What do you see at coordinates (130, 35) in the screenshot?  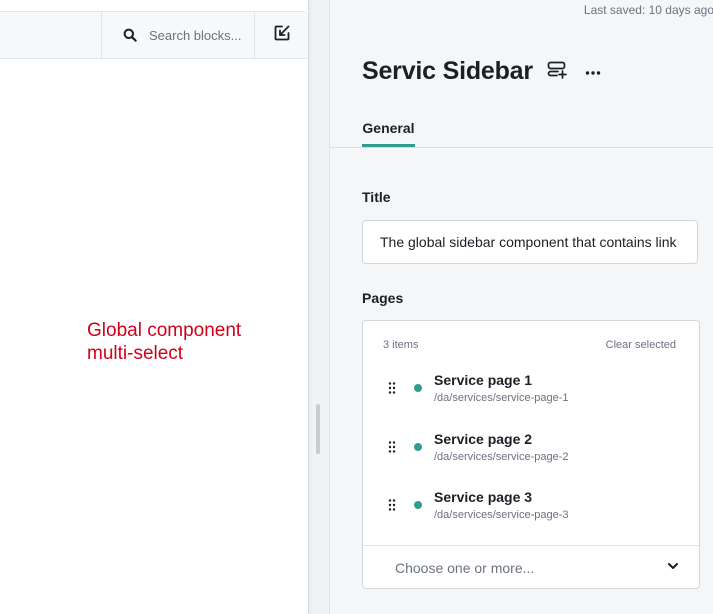 I see `search-icon` at bounding box center [130, 35].